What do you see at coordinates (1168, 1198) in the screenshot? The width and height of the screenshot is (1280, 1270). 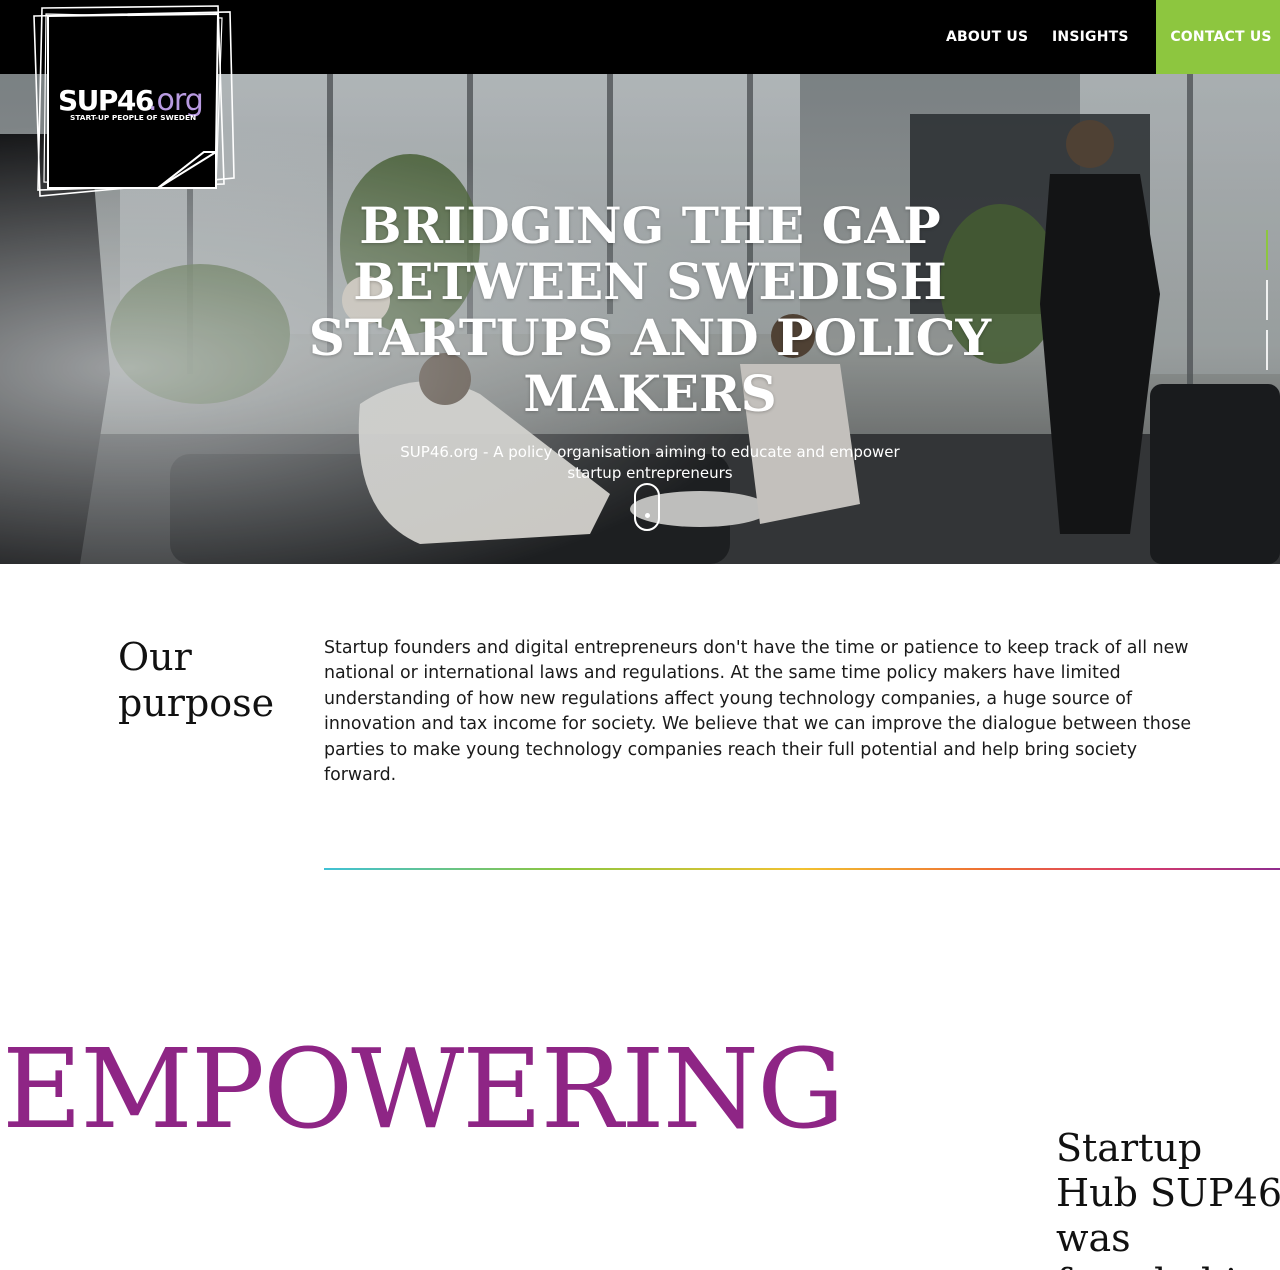 I see `startup-hub-intro-text: Startup Hub SUP46 was founded in` at bounding box center [1168, 1198].